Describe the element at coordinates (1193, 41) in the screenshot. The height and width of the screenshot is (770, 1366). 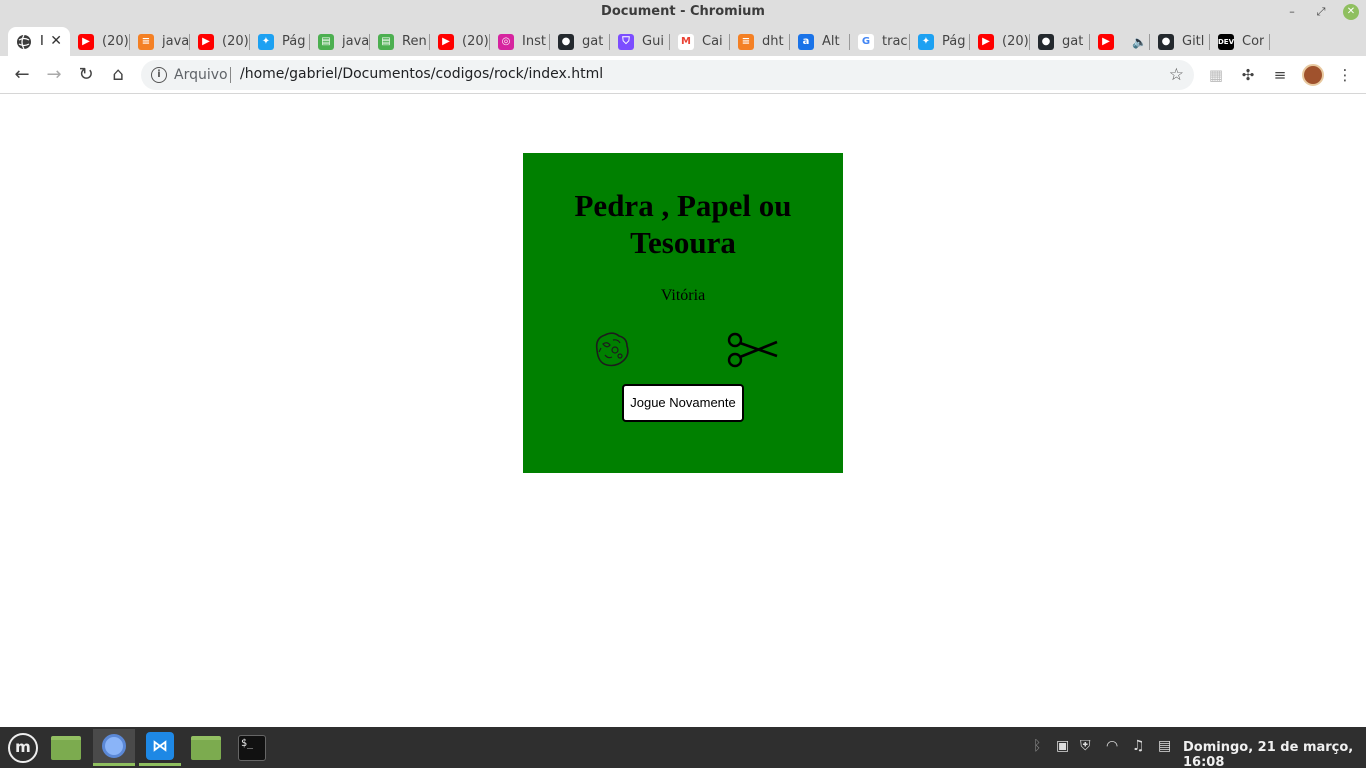
I see `tab-label: Gitl` at that location.